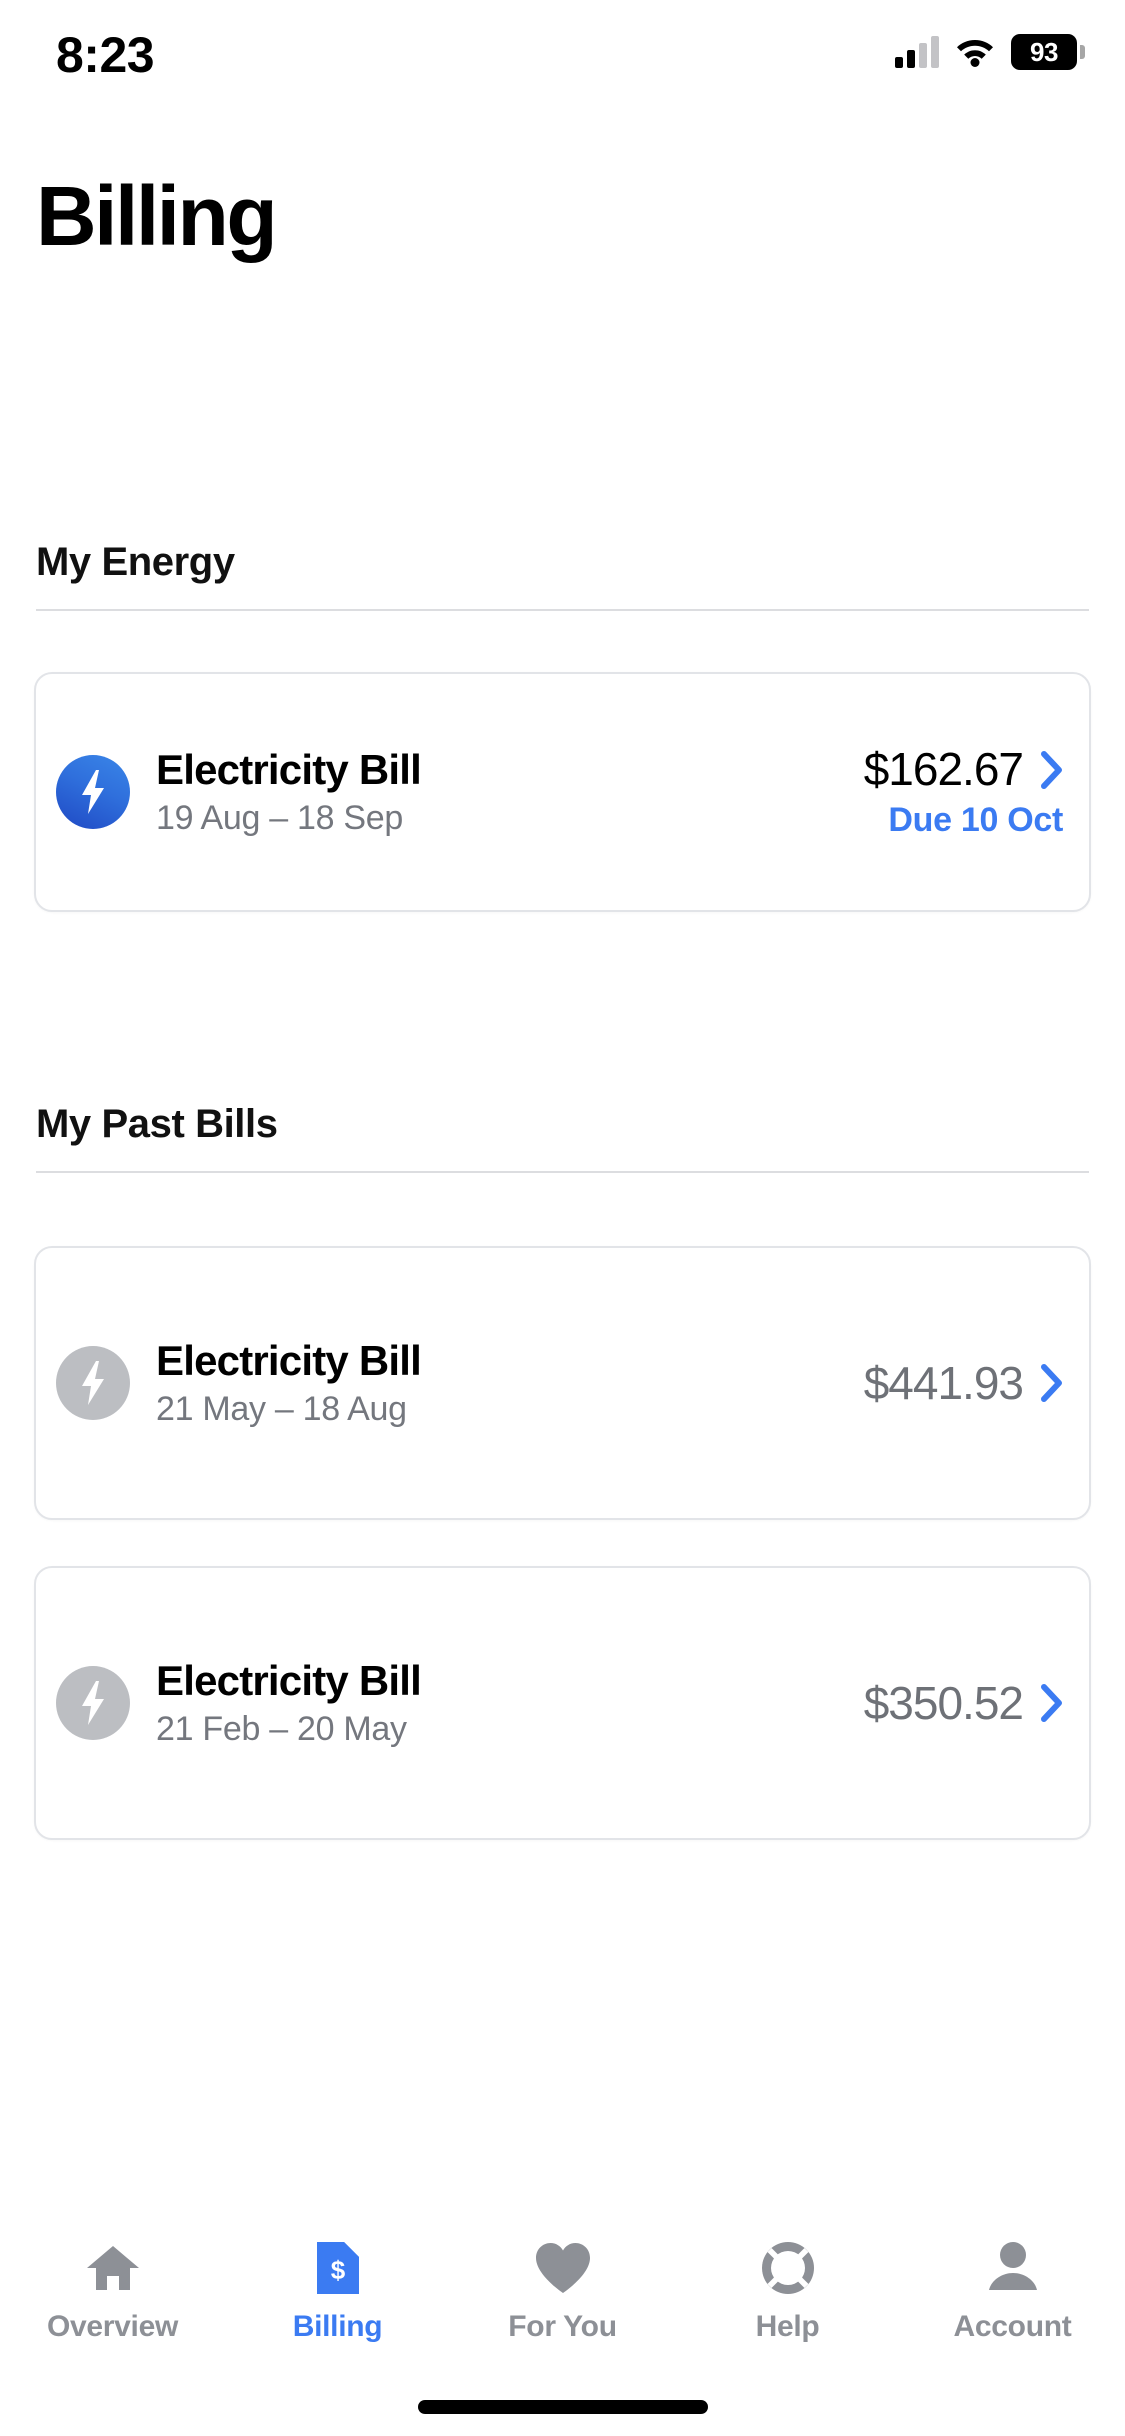 The height and width of the screenshot is (2436, 1125). What do you see at coordinates (1013, 2268) in the screenshot?
I see `person-icon` at bounding box center [1013, 2268].